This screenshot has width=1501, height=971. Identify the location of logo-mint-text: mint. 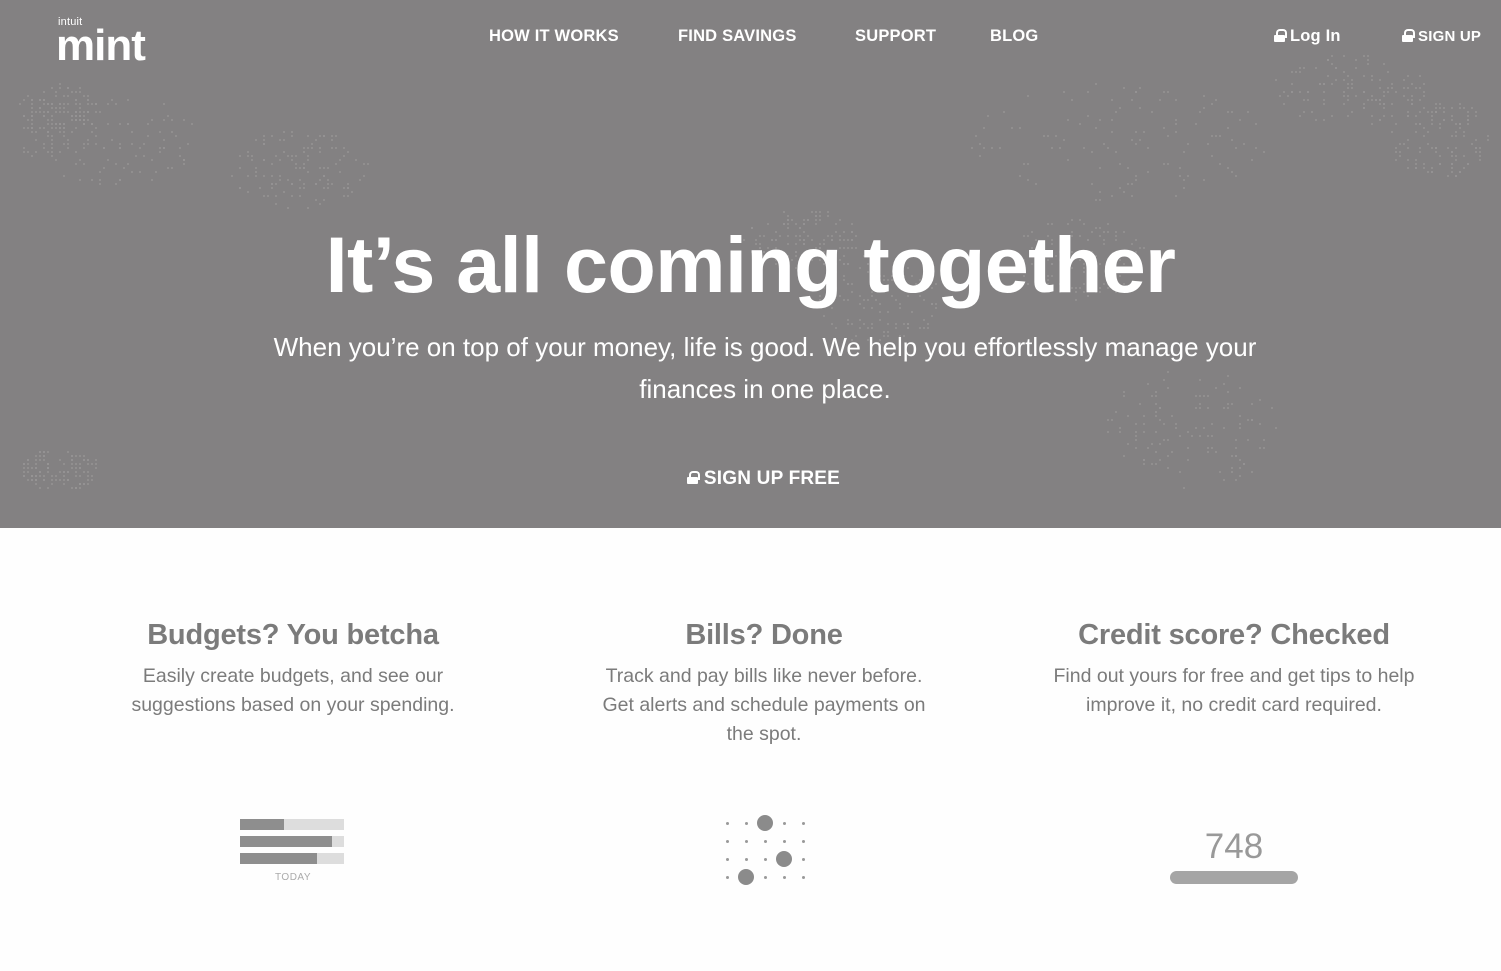
(101, 45).